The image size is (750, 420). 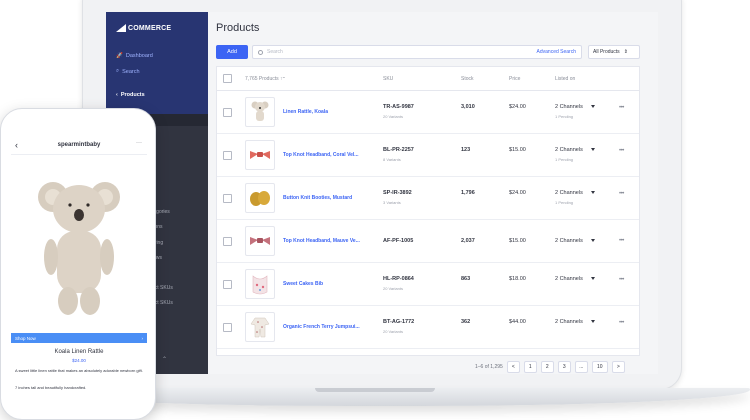 What do you see at coordinates (260, 52) in the screenshot?
I see `search-icon` at bounding box center [260, 52].